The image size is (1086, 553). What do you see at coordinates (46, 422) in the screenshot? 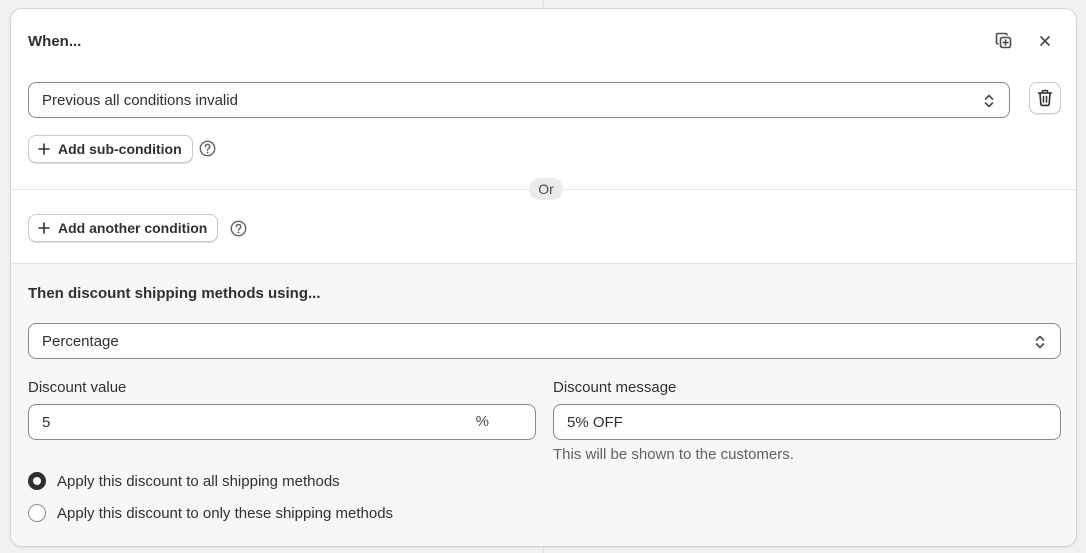
I see `discount-value-text: 5` at bounding box center [46, 422].